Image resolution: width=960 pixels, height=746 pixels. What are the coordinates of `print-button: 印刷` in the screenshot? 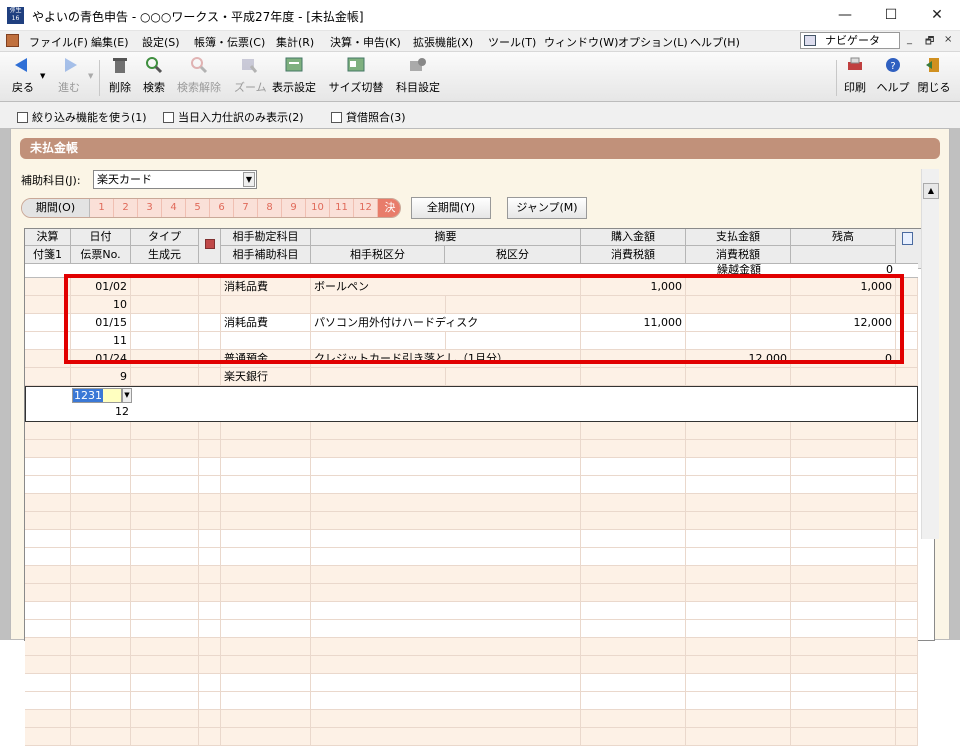 It's located at (855, 75).